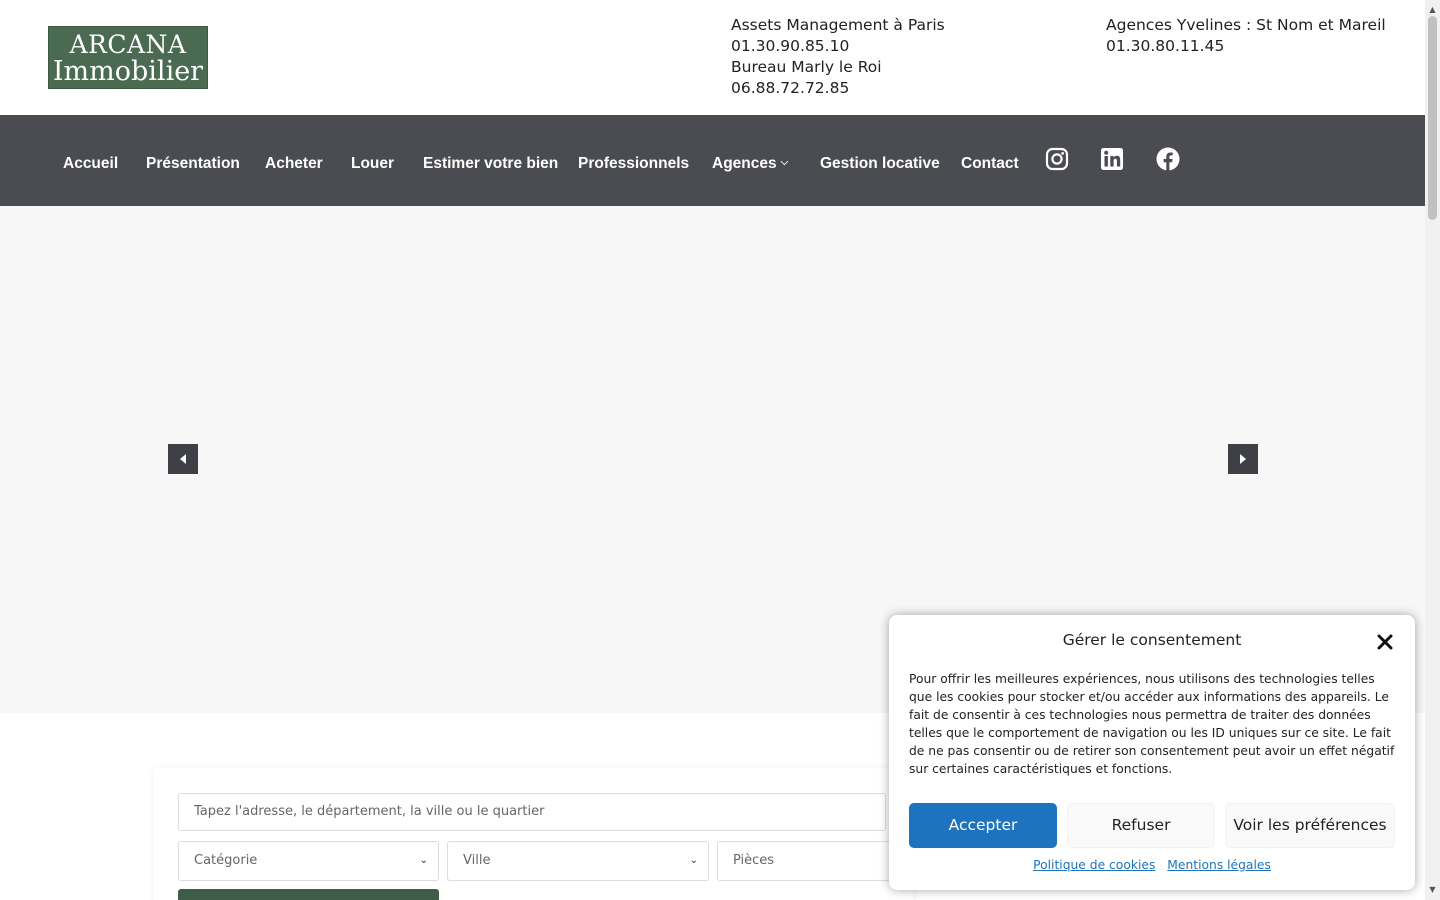 The image size is (1440, 900). Describe the element at coordinates (294, 160) in the screenshot. I see `nav-acheter: Acheter` at that location.